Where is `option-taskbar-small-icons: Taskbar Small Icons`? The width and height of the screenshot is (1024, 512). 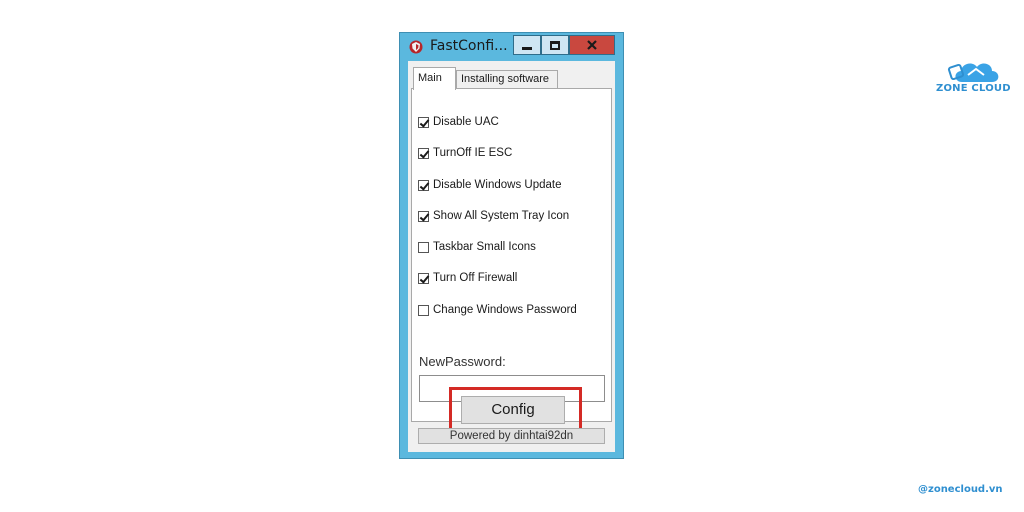
option-taskbar-small-icons: Taskbar Small Icons is located at coordinates (477, 247).